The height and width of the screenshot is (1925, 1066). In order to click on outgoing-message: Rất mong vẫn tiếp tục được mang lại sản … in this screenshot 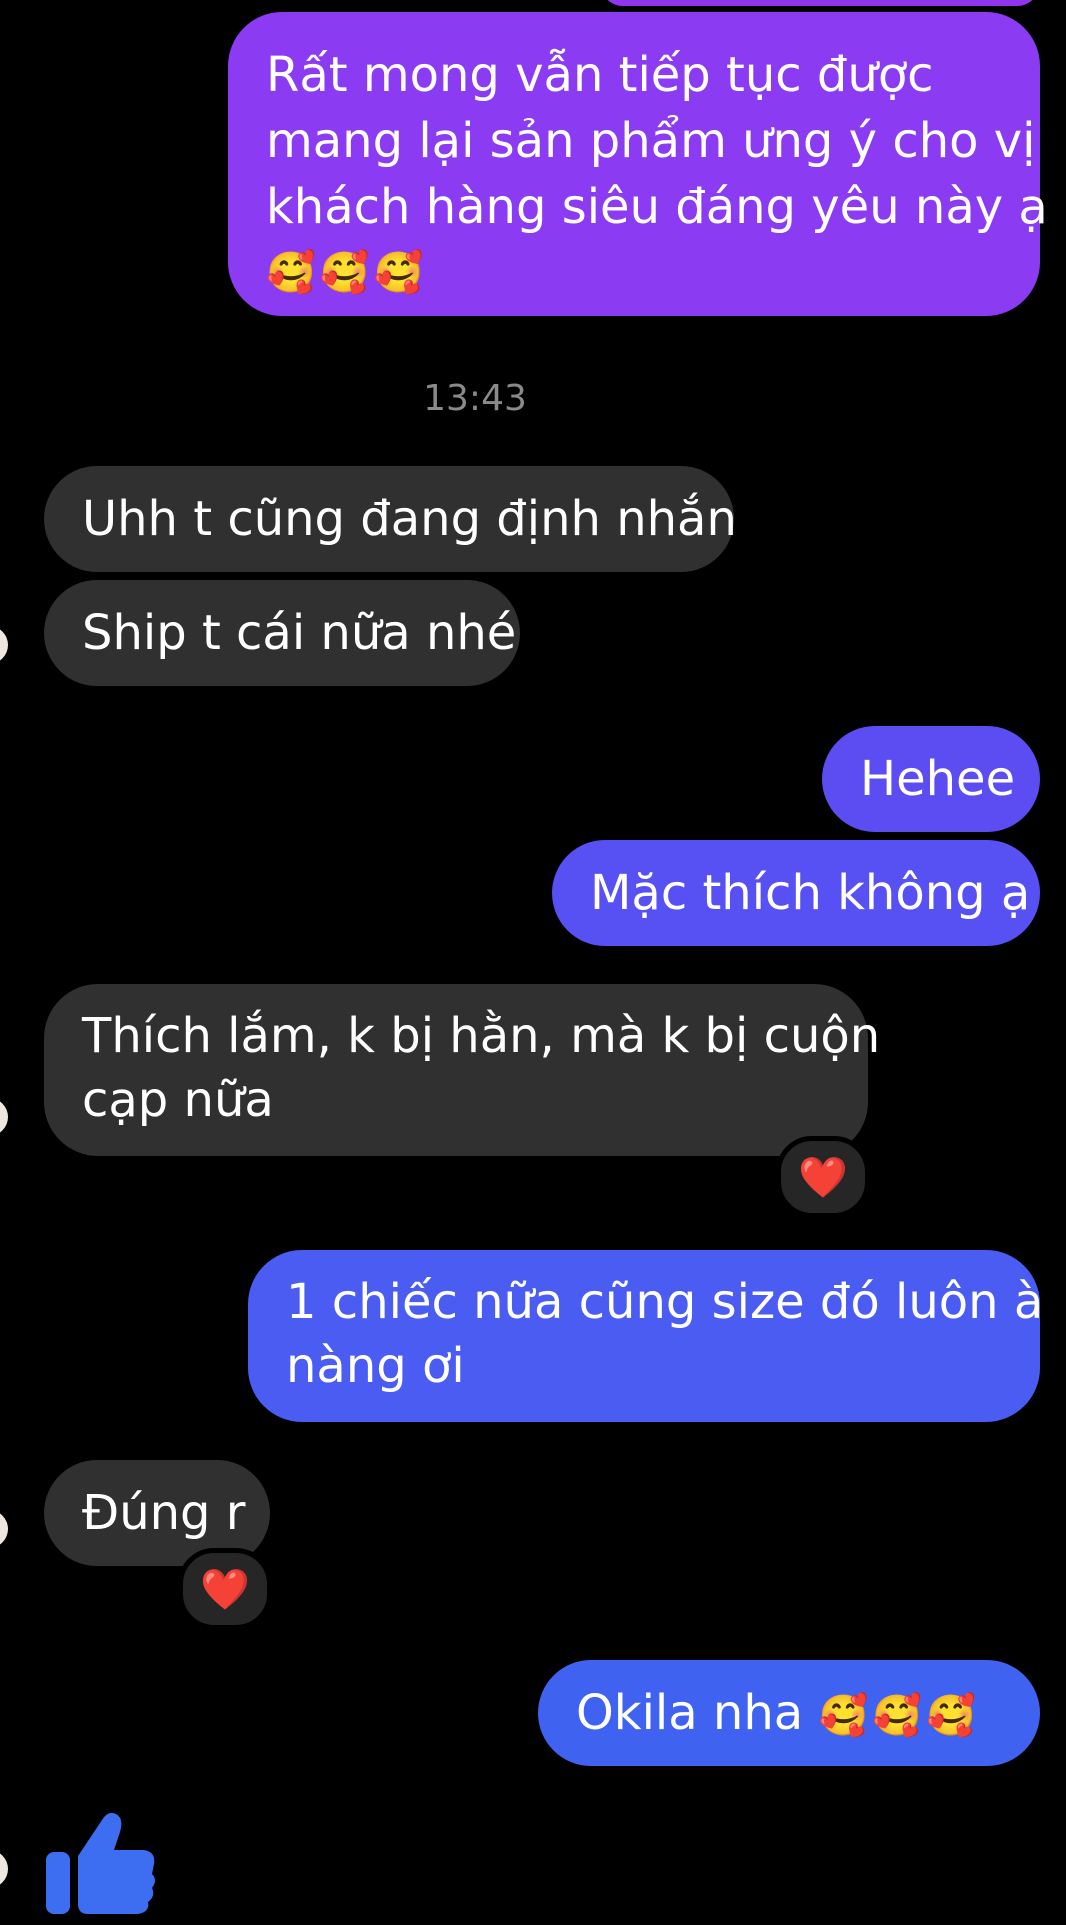, I will do `click(638, 164)`.